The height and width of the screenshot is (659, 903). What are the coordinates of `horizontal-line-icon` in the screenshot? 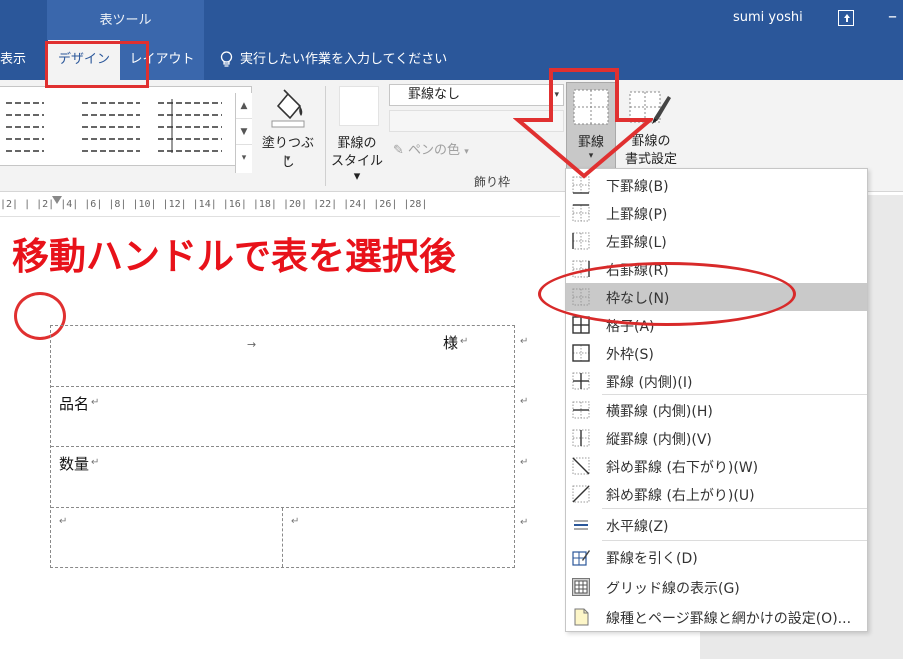 It's located at (581, 525).